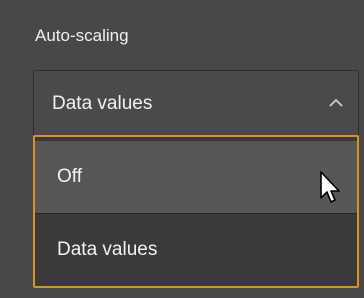  What do you see at coordinates (102, 103) in the screenshot?
I see `select-current-value: Data values` at bounding box center [102, 103].